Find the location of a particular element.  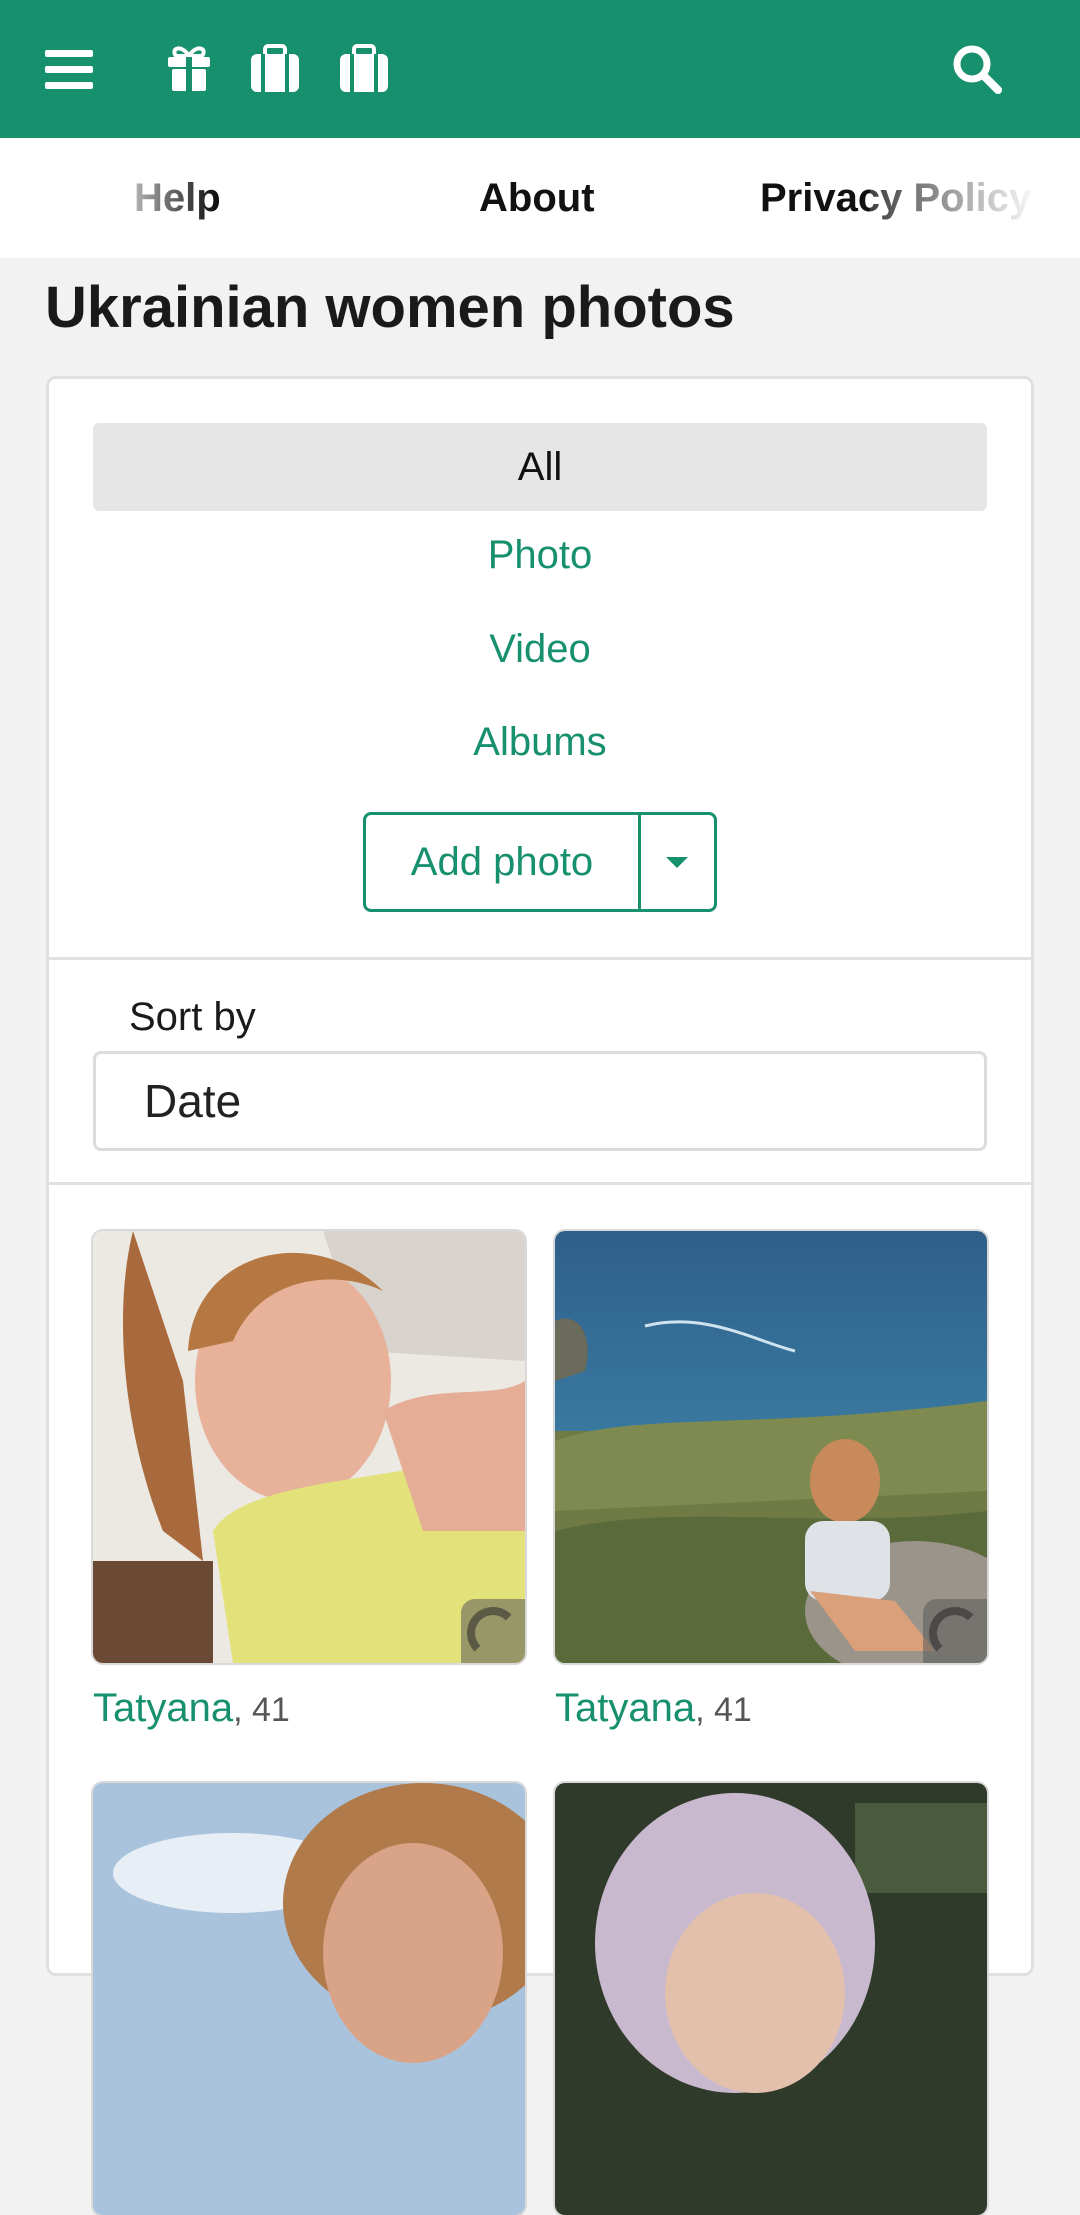

page-title: Ukrainian women photos is located at coordinates (390, 307).